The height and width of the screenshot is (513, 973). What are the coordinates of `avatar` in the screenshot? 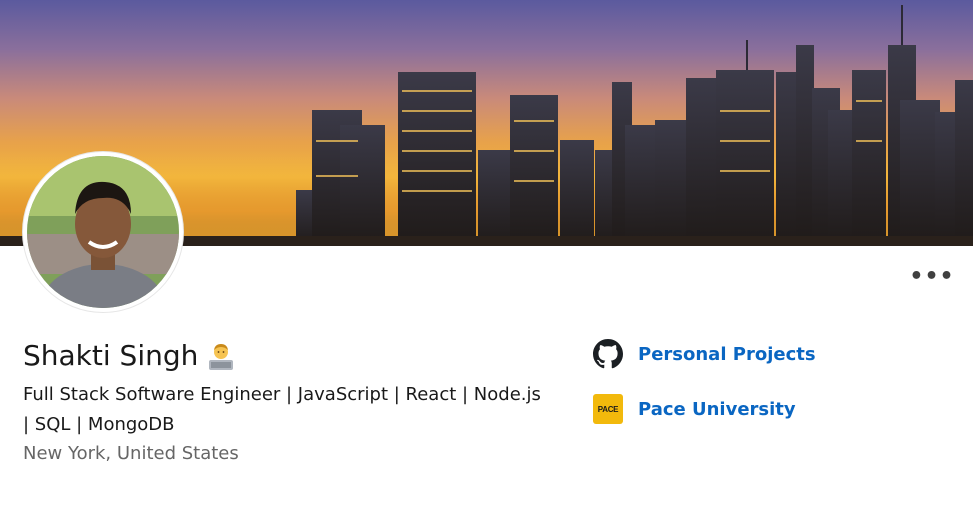 It's located at (103, 232).